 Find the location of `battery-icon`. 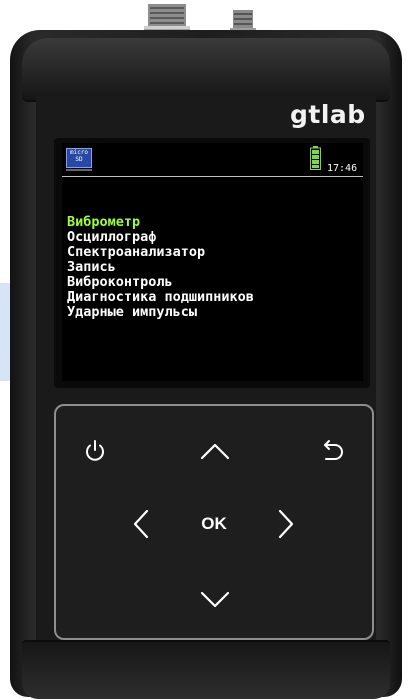

battery-icon is located at coordinates (315, 158).